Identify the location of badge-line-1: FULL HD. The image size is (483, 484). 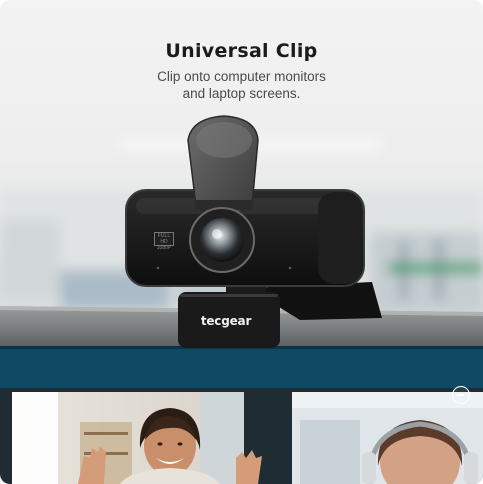
(164, 239).